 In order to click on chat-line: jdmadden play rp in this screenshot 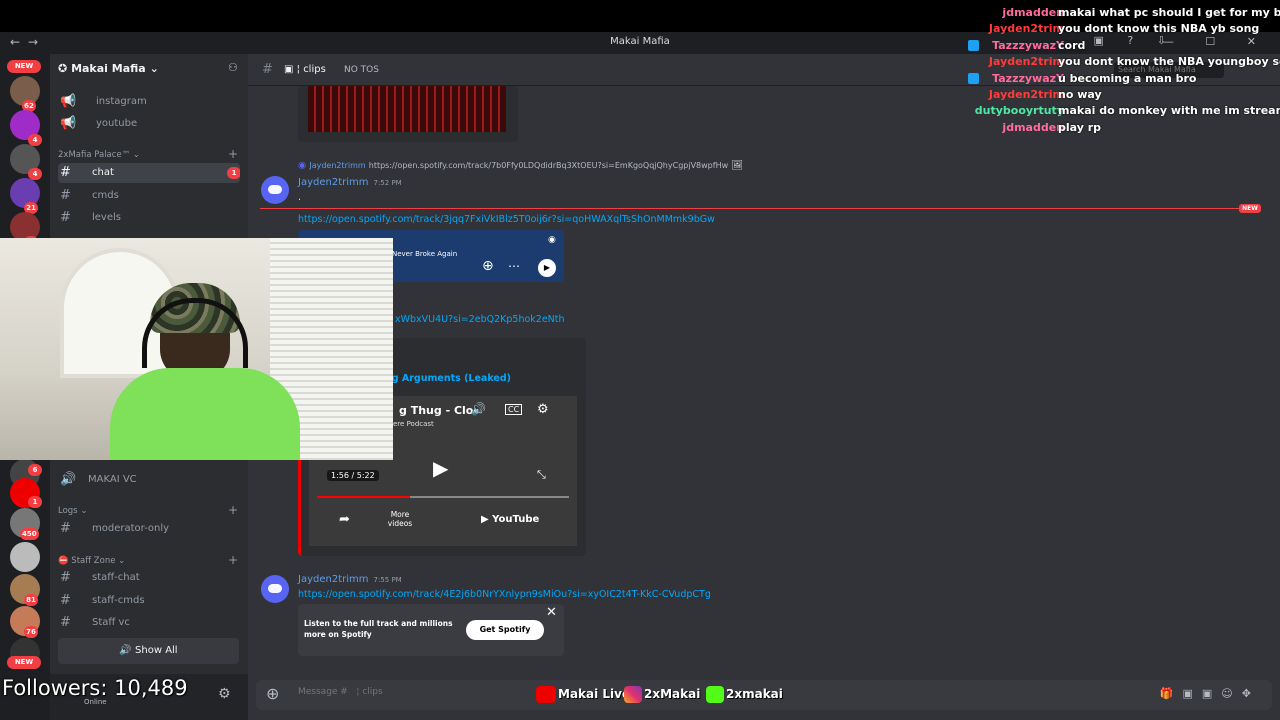, I will do `click(1120, 129)`.